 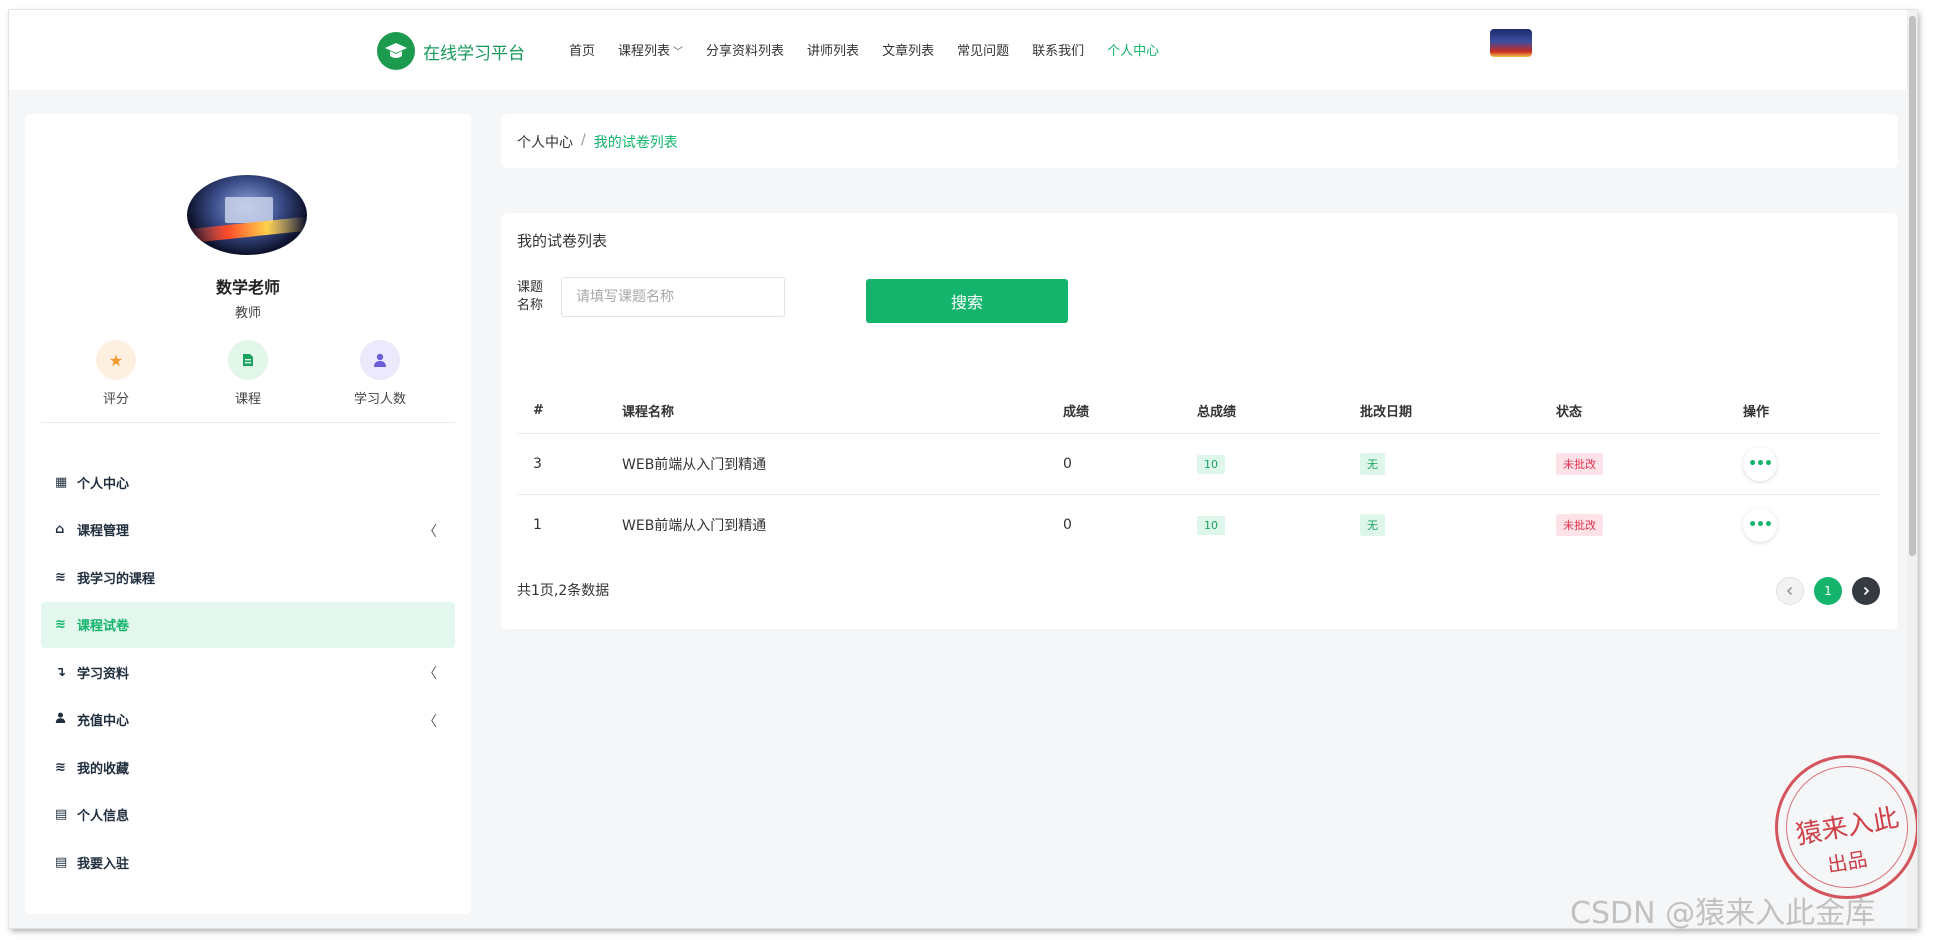 I want to click on stat-learners-label: 学习人数, so click(x=379, y=399).